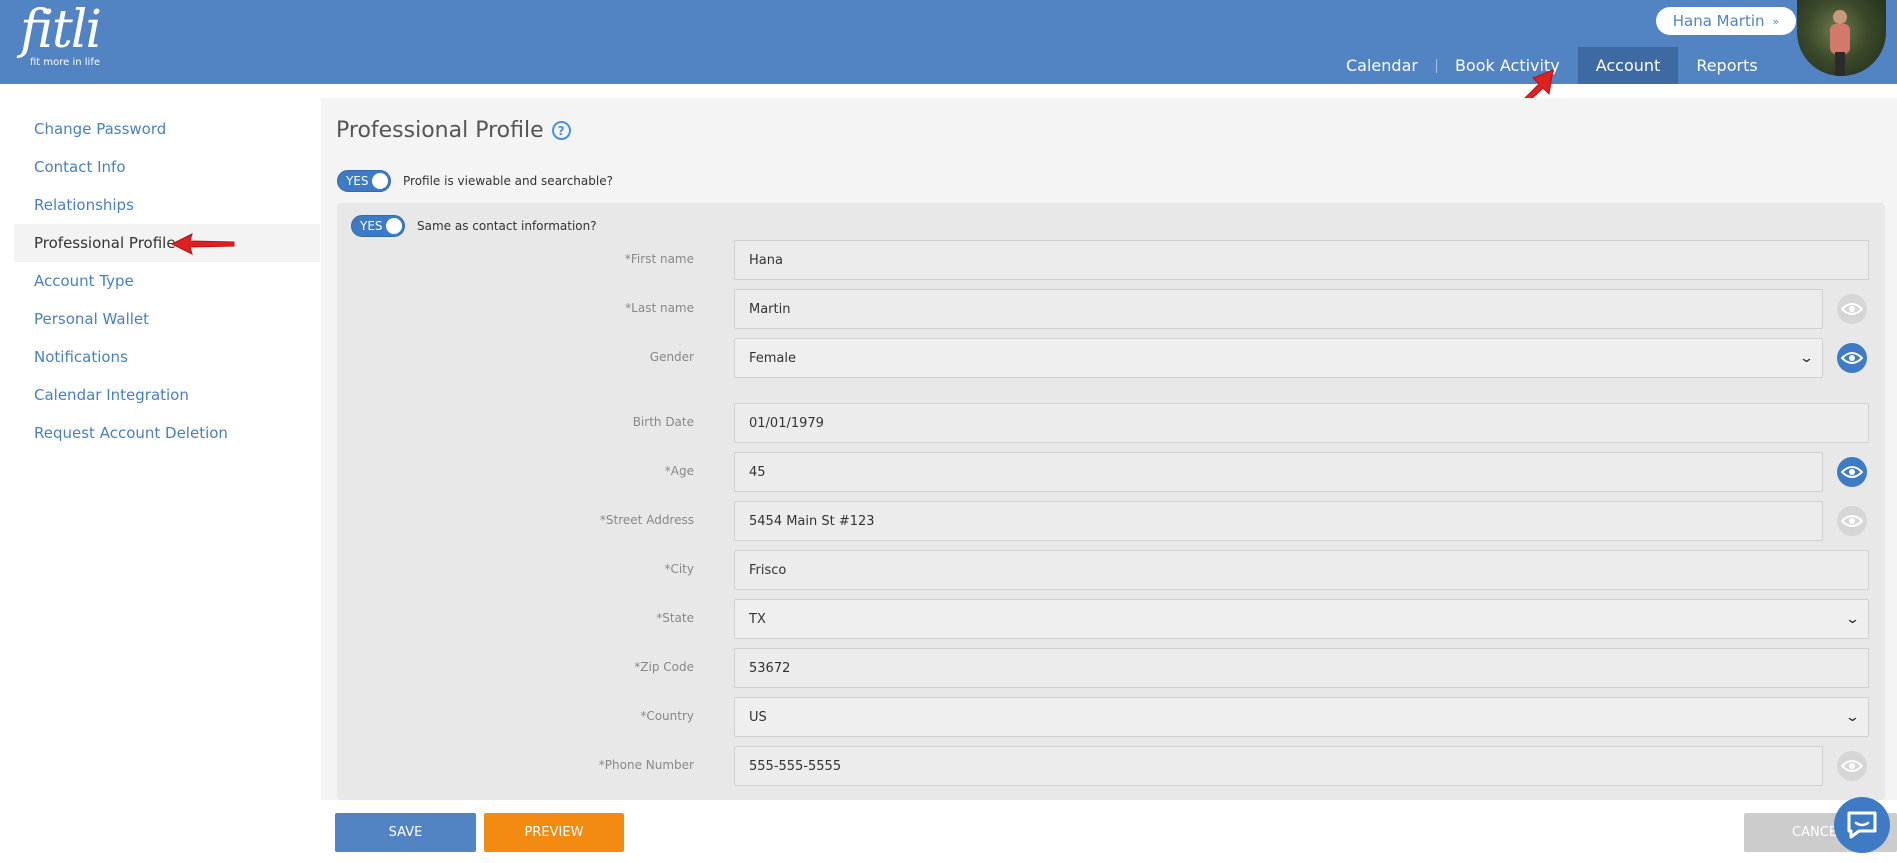  Describe the element at coordinates (1301, 423) in the screenshot. I see `birth-date-field: 01/01/1979` at that location.